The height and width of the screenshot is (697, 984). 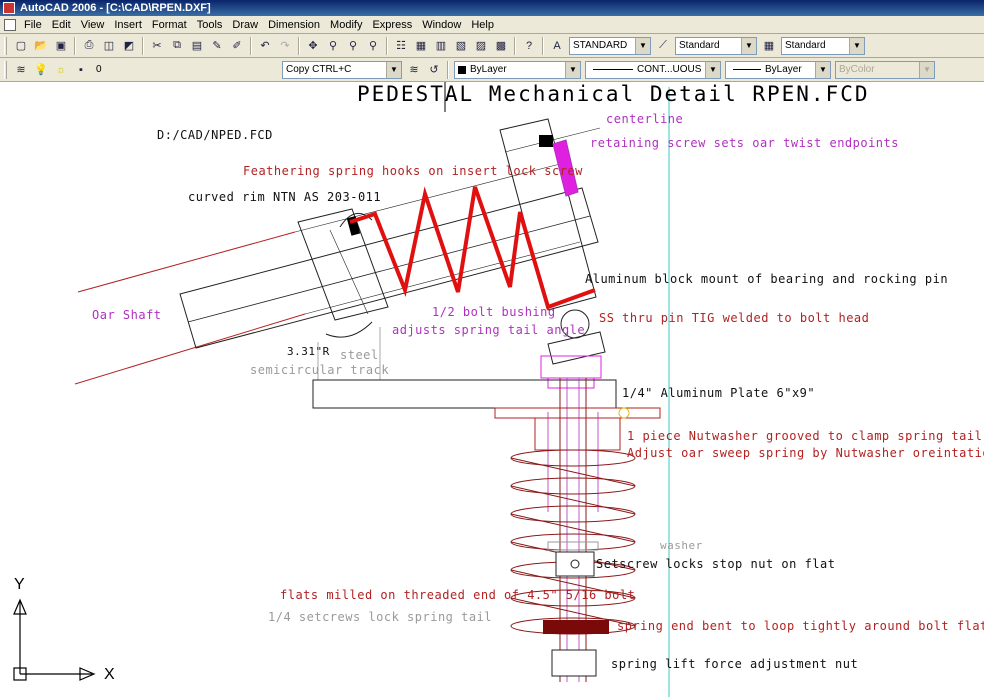 What do you see at coordinates (169, 25) in the screenshot?
I see `menu-format: Format` at bounding box center [169, 25].